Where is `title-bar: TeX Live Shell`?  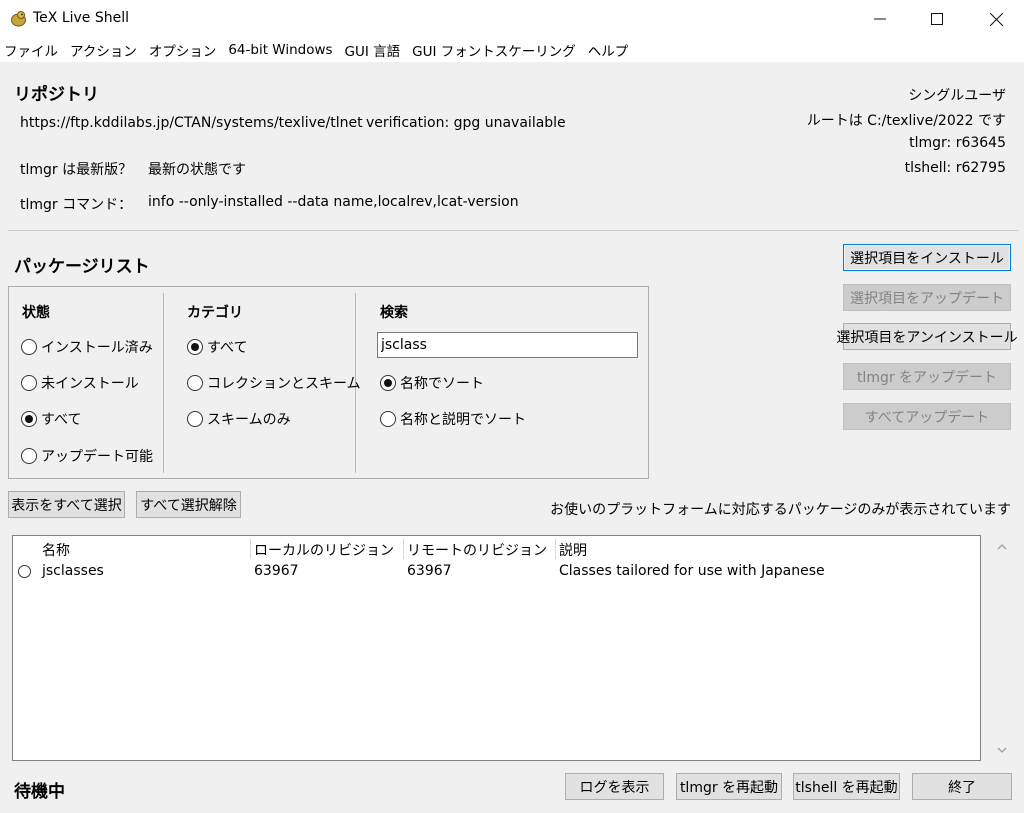 title-bar: TeX Live Shell is located at coordinates (512, 19).